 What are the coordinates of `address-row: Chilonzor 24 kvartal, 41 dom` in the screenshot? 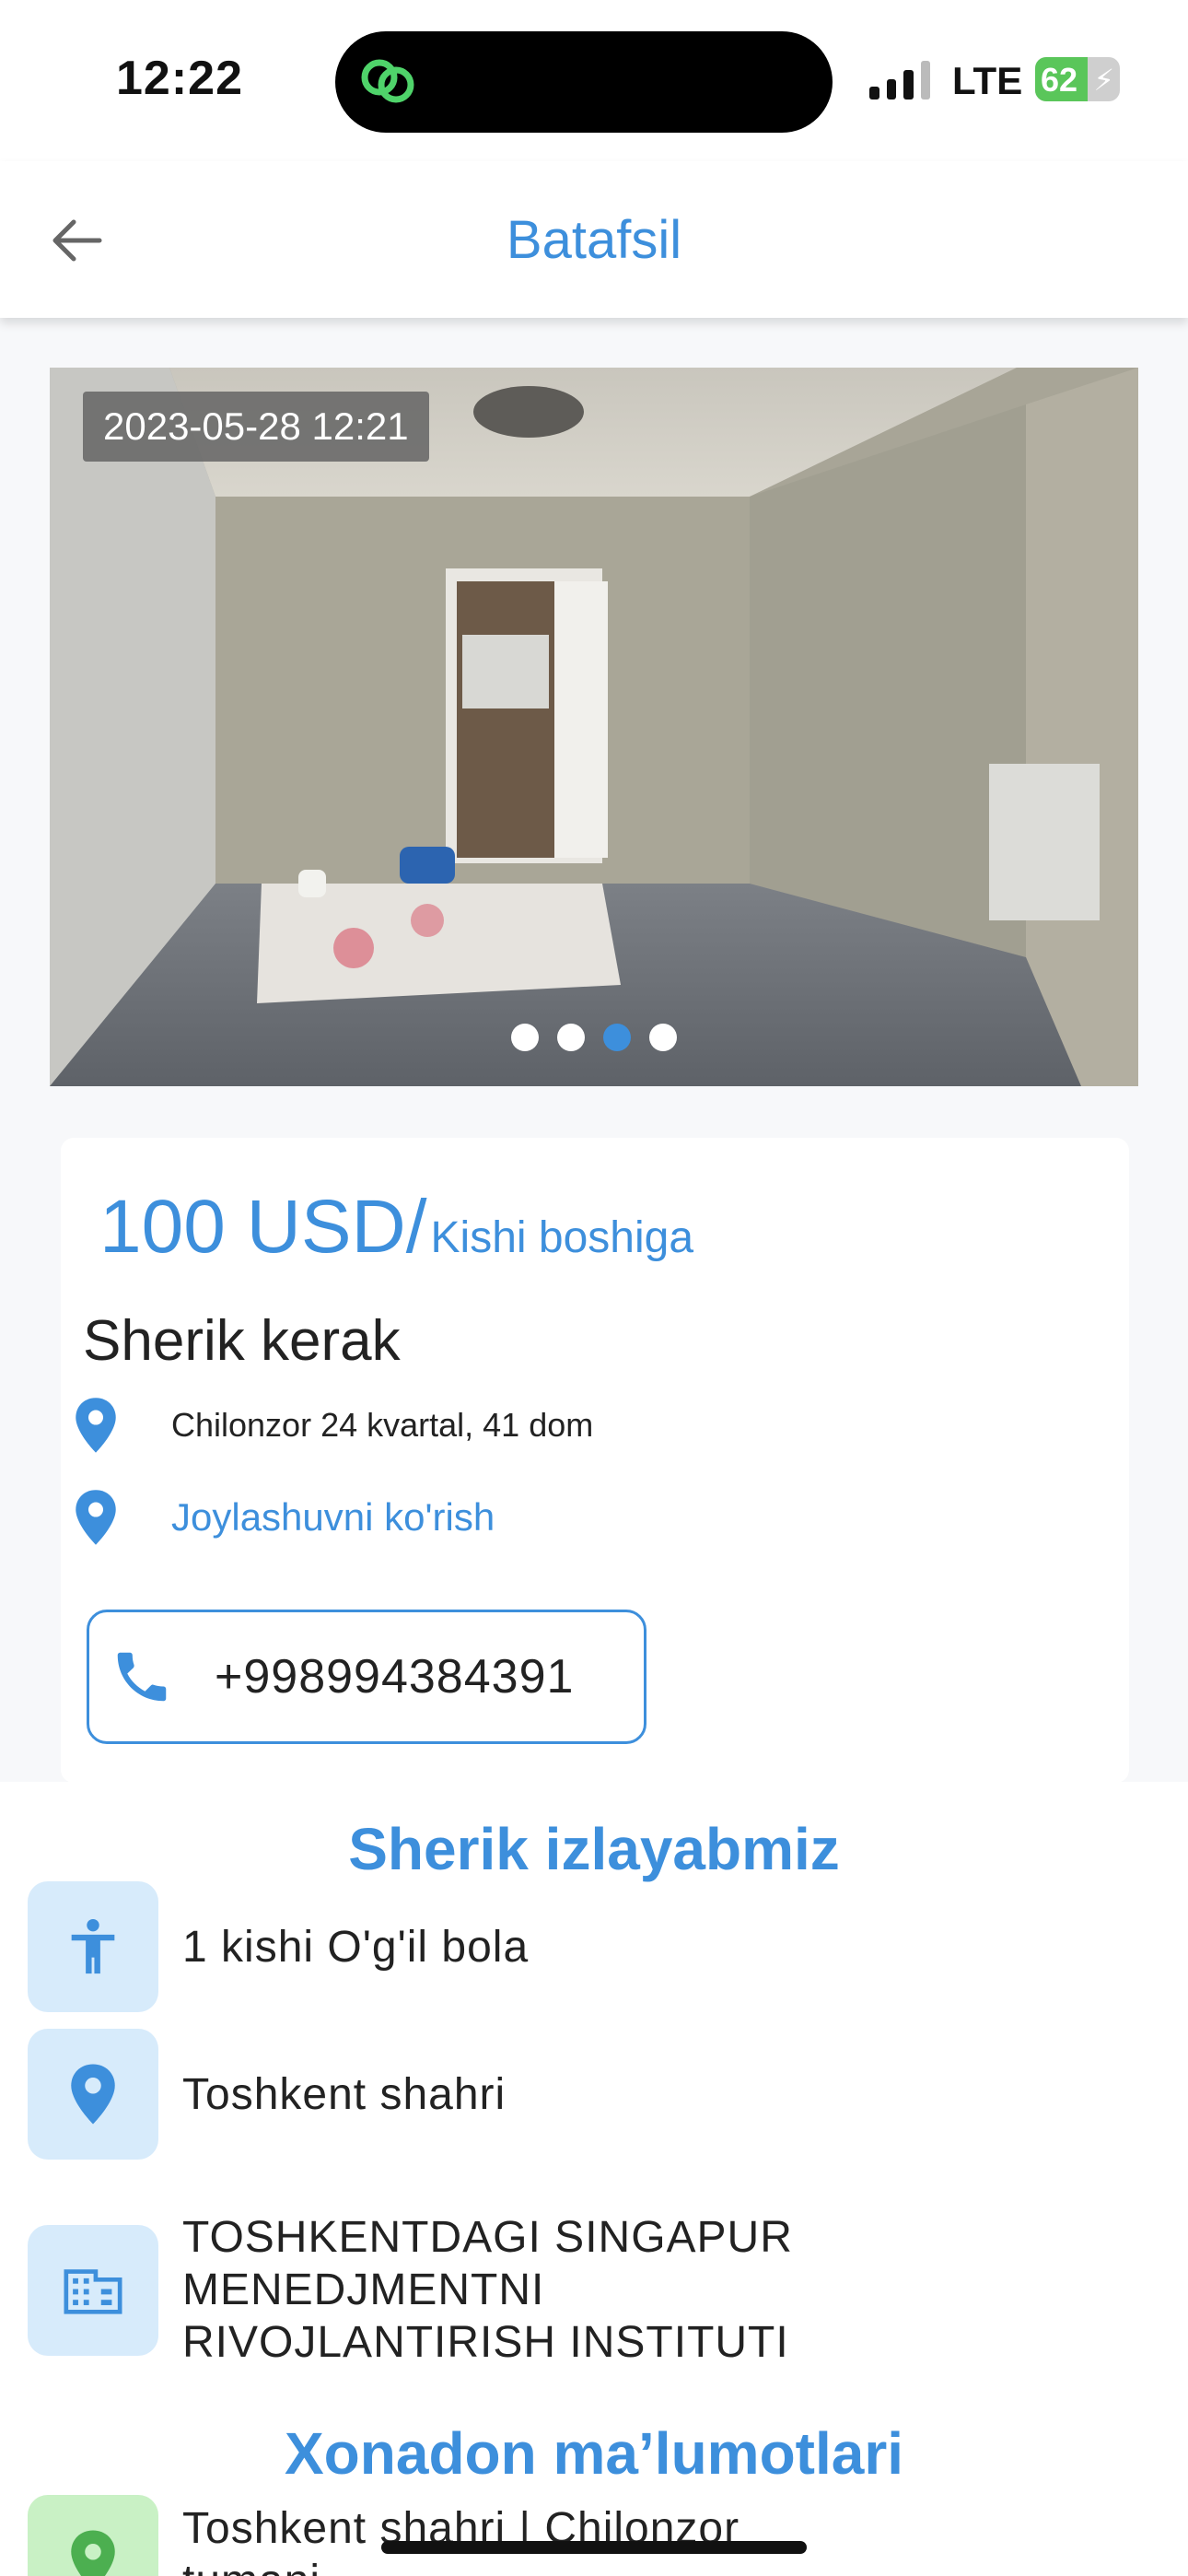 It's located at (331, 1425).